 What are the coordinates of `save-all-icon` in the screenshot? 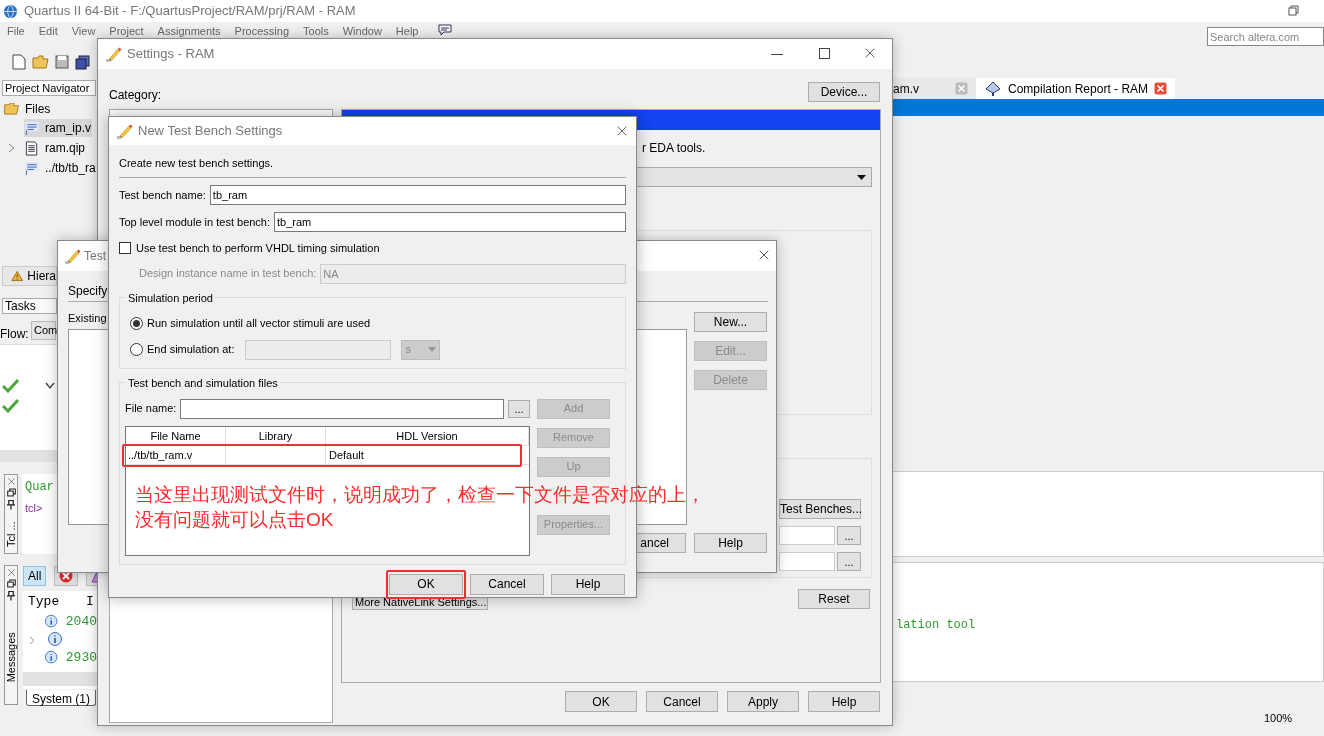 It's located at (82, 62).